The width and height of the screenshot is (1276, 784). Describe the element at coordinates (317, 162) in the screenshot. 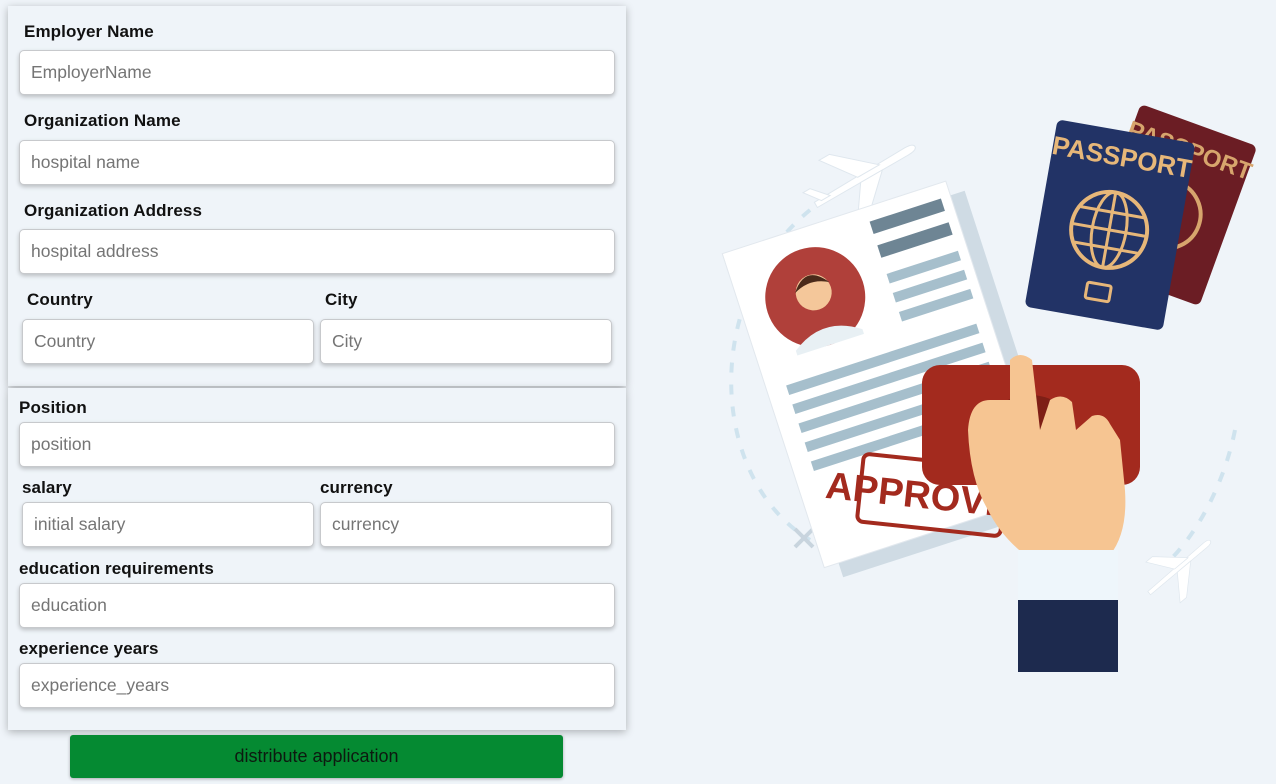

I see `organization-name-input` at that location.